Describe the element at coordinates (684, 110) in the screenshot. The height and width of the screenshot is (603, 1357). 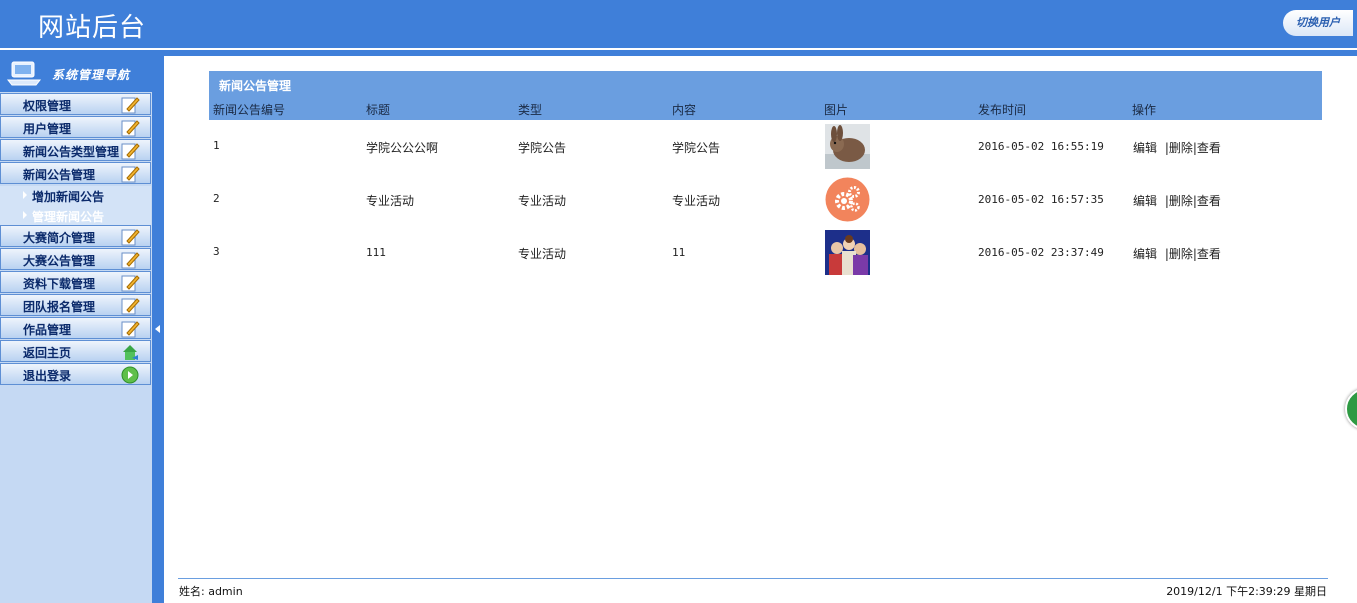
I see `column-header-content: 内容` at that location.